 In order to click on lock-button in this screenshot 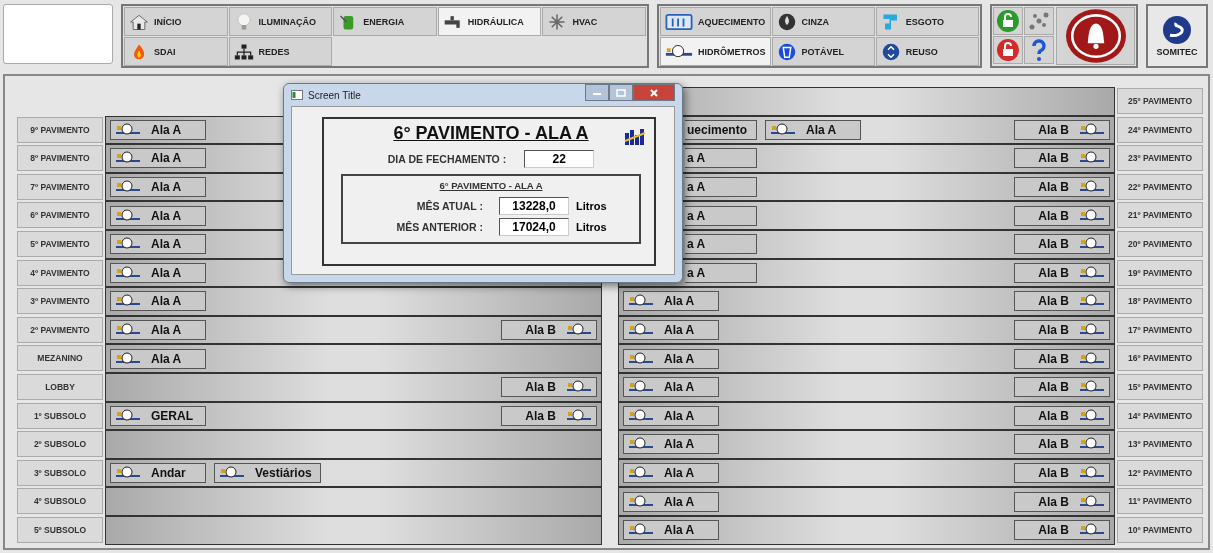, I will do `click(1008, 50)`.